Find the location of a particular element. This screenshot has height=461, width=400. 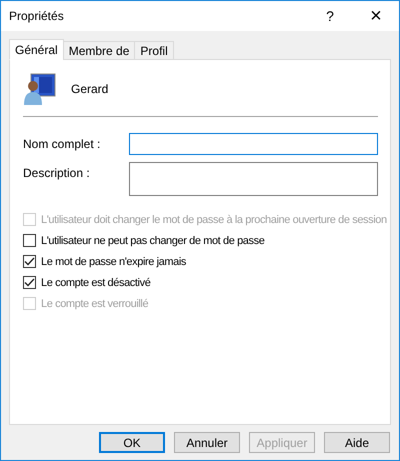

description-field is located at coordinates (253, 179).